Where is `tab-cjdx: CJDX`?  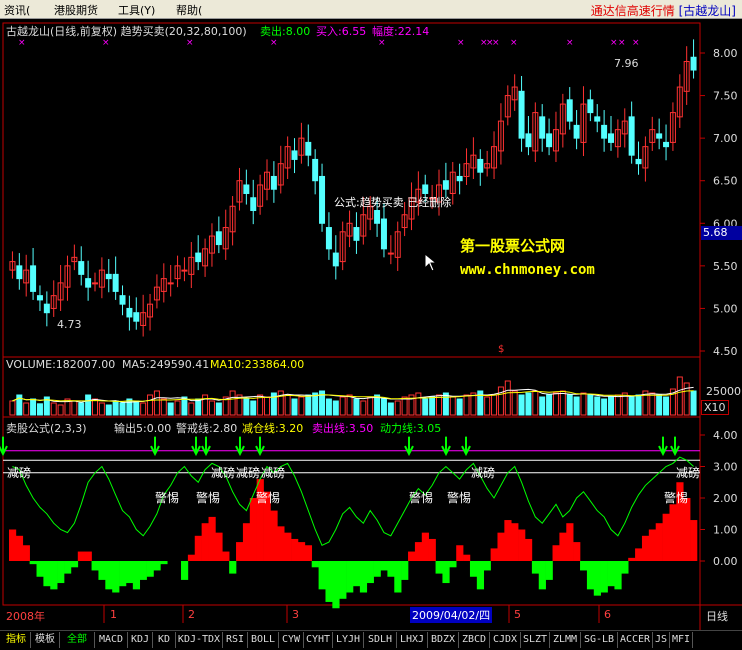 tab-cjdx: CJDX is located at coordinates (505, 640).